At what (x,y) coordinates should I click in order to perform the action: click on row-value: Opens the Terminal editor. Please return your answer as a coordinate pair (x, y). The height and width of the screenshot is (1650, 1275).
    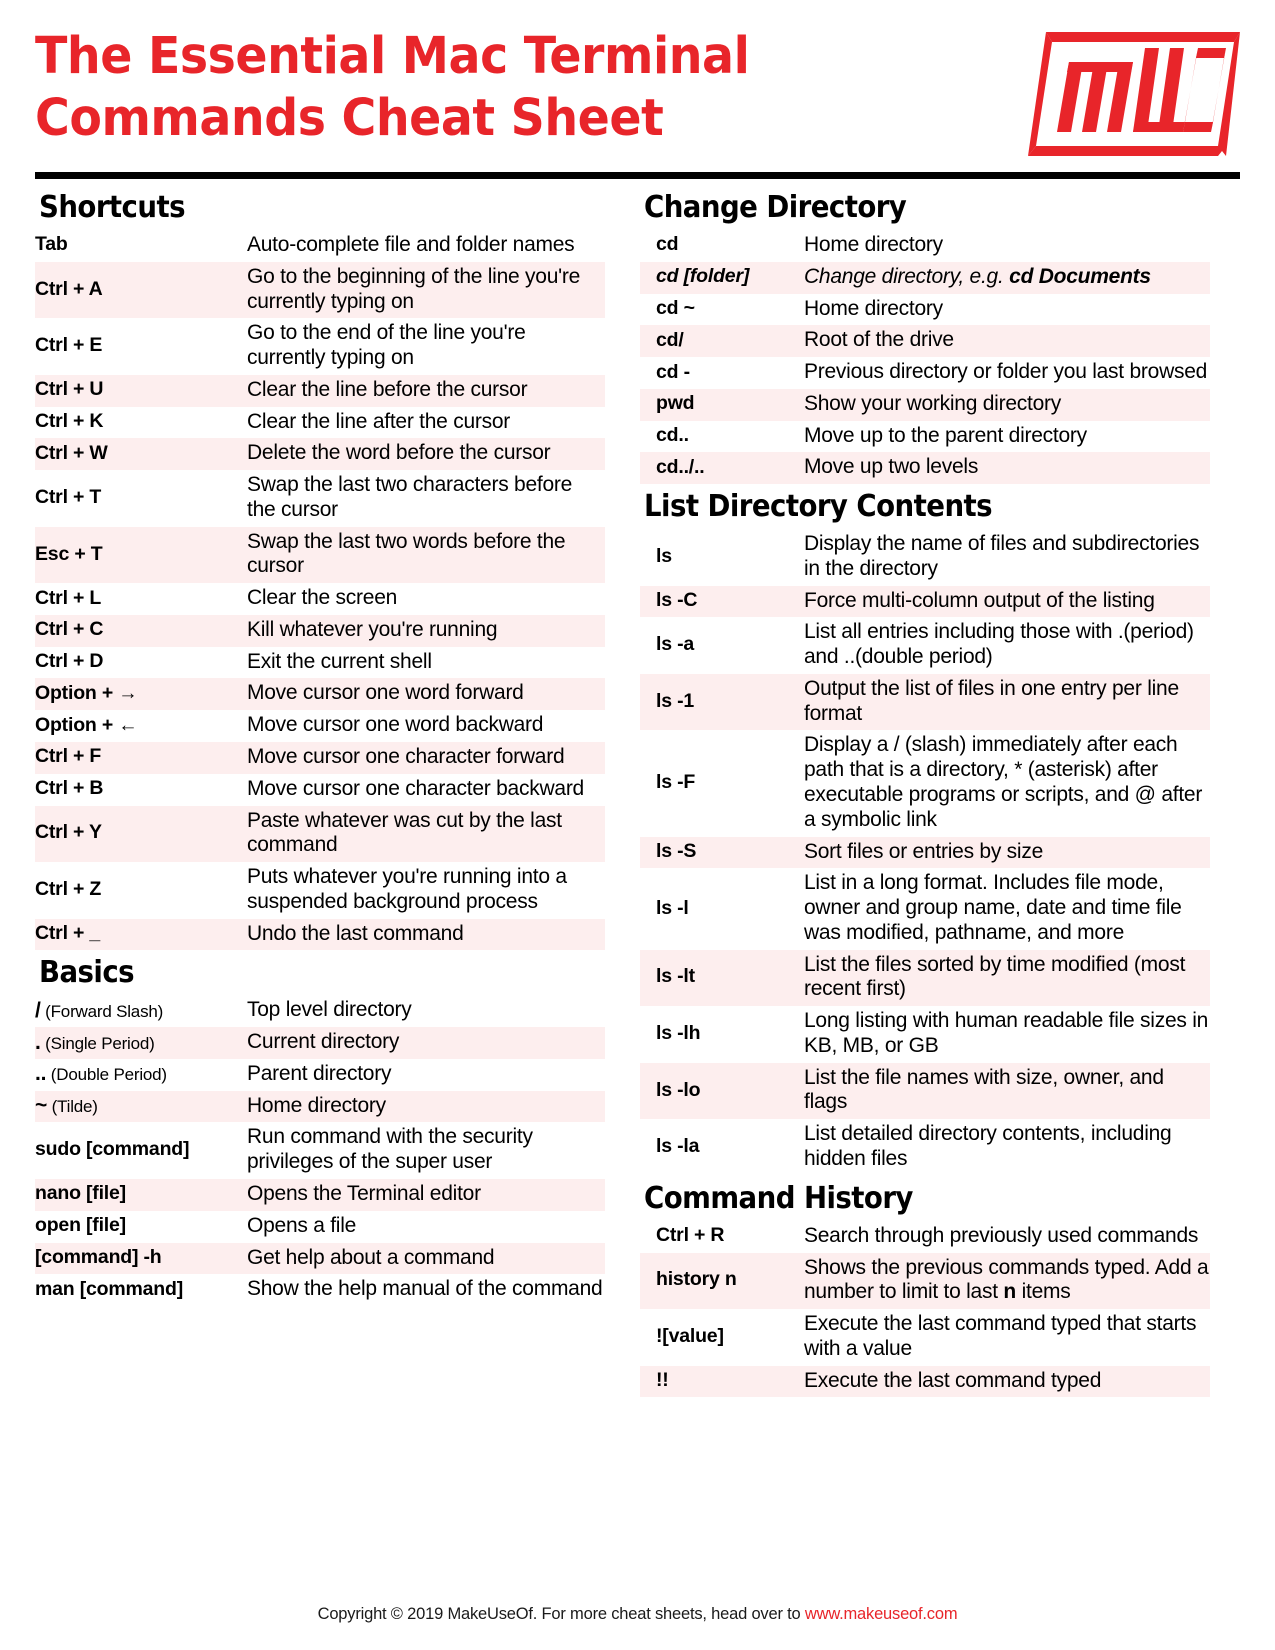
    Looking at the image, I should click on (364, 1193).